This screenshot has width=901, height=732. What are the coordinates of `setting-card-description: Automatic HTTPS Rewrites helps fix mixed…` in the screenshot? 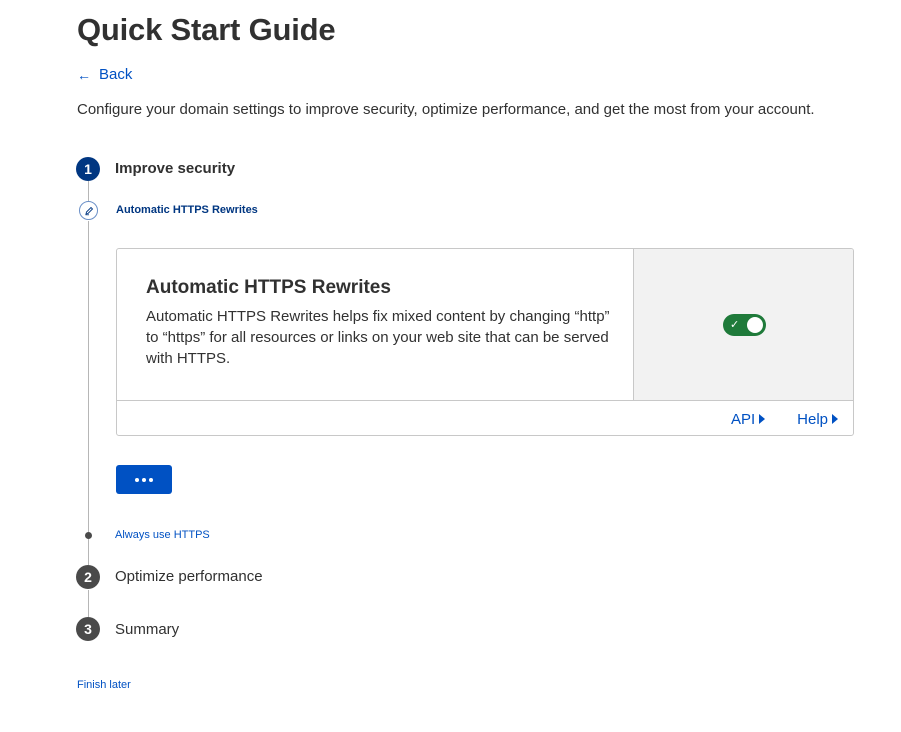 It's located at (378, 337).